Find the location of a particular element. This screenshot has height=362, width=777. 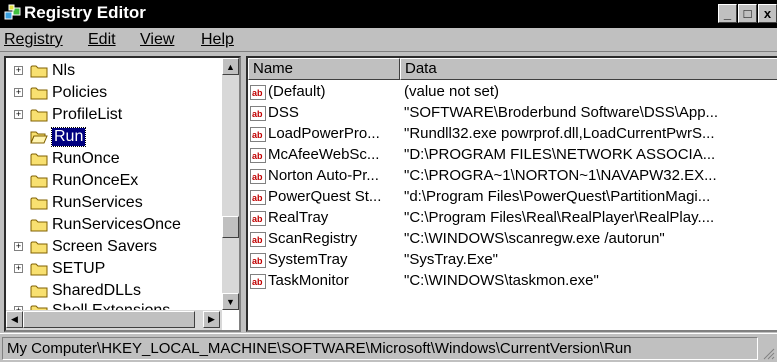

open-folder-icon is located at coordinates (39, 137).